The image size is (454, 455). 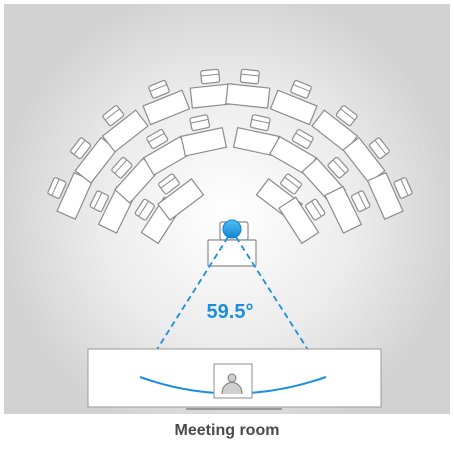 What do you see at coordinates (230, 312) in the screenshot?
I see `angle-label: 59.5°` at bounding box center [230, 312].